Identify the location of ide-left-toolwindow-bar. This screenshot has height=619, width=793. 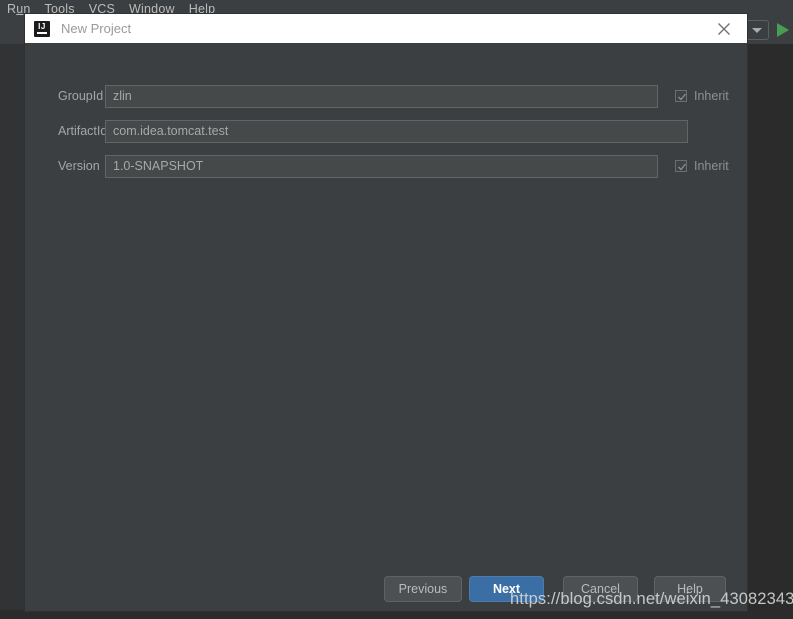
(12, 318).